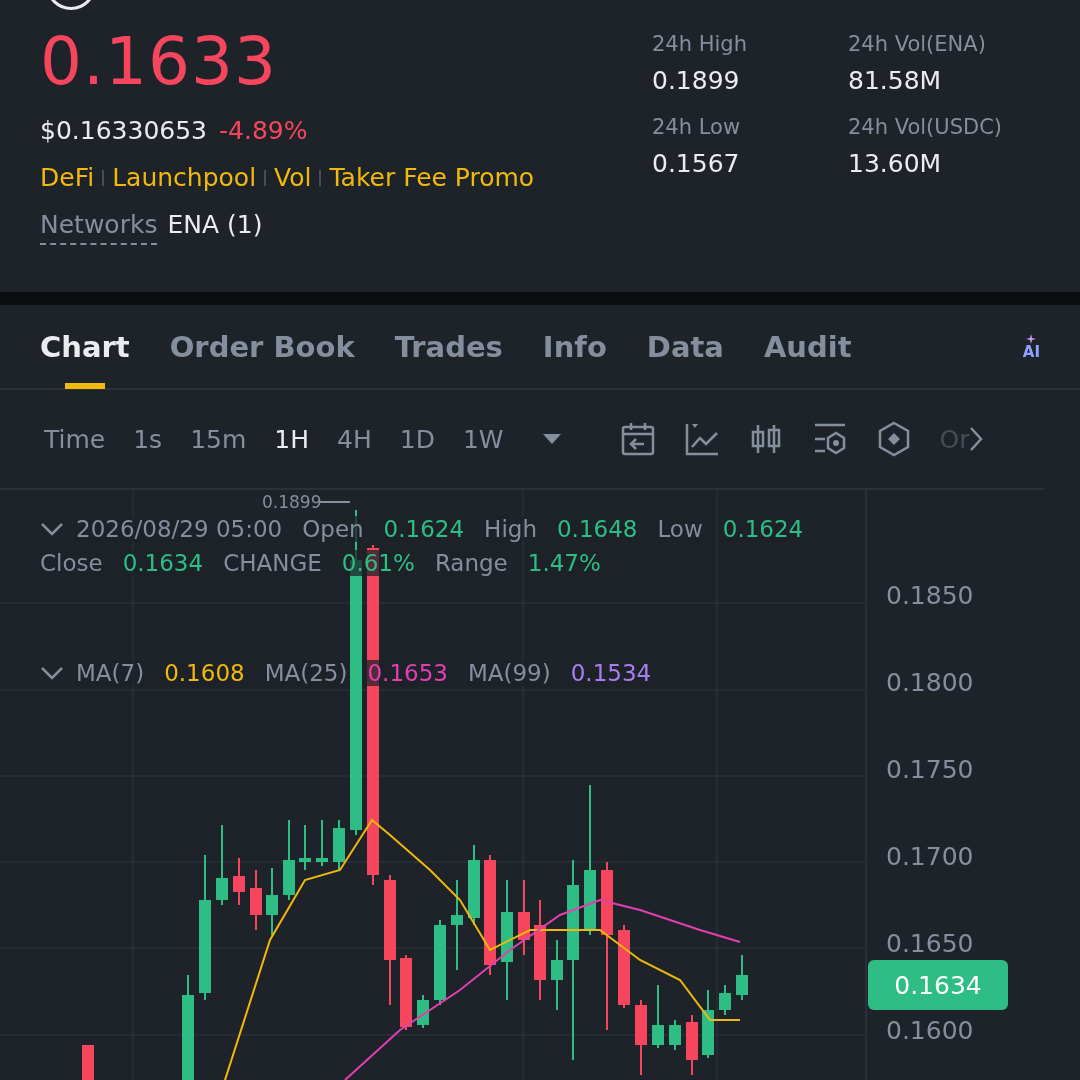 The image size is (1080, 1080). I want to click on interval-option: 1s, so click(148, 439).